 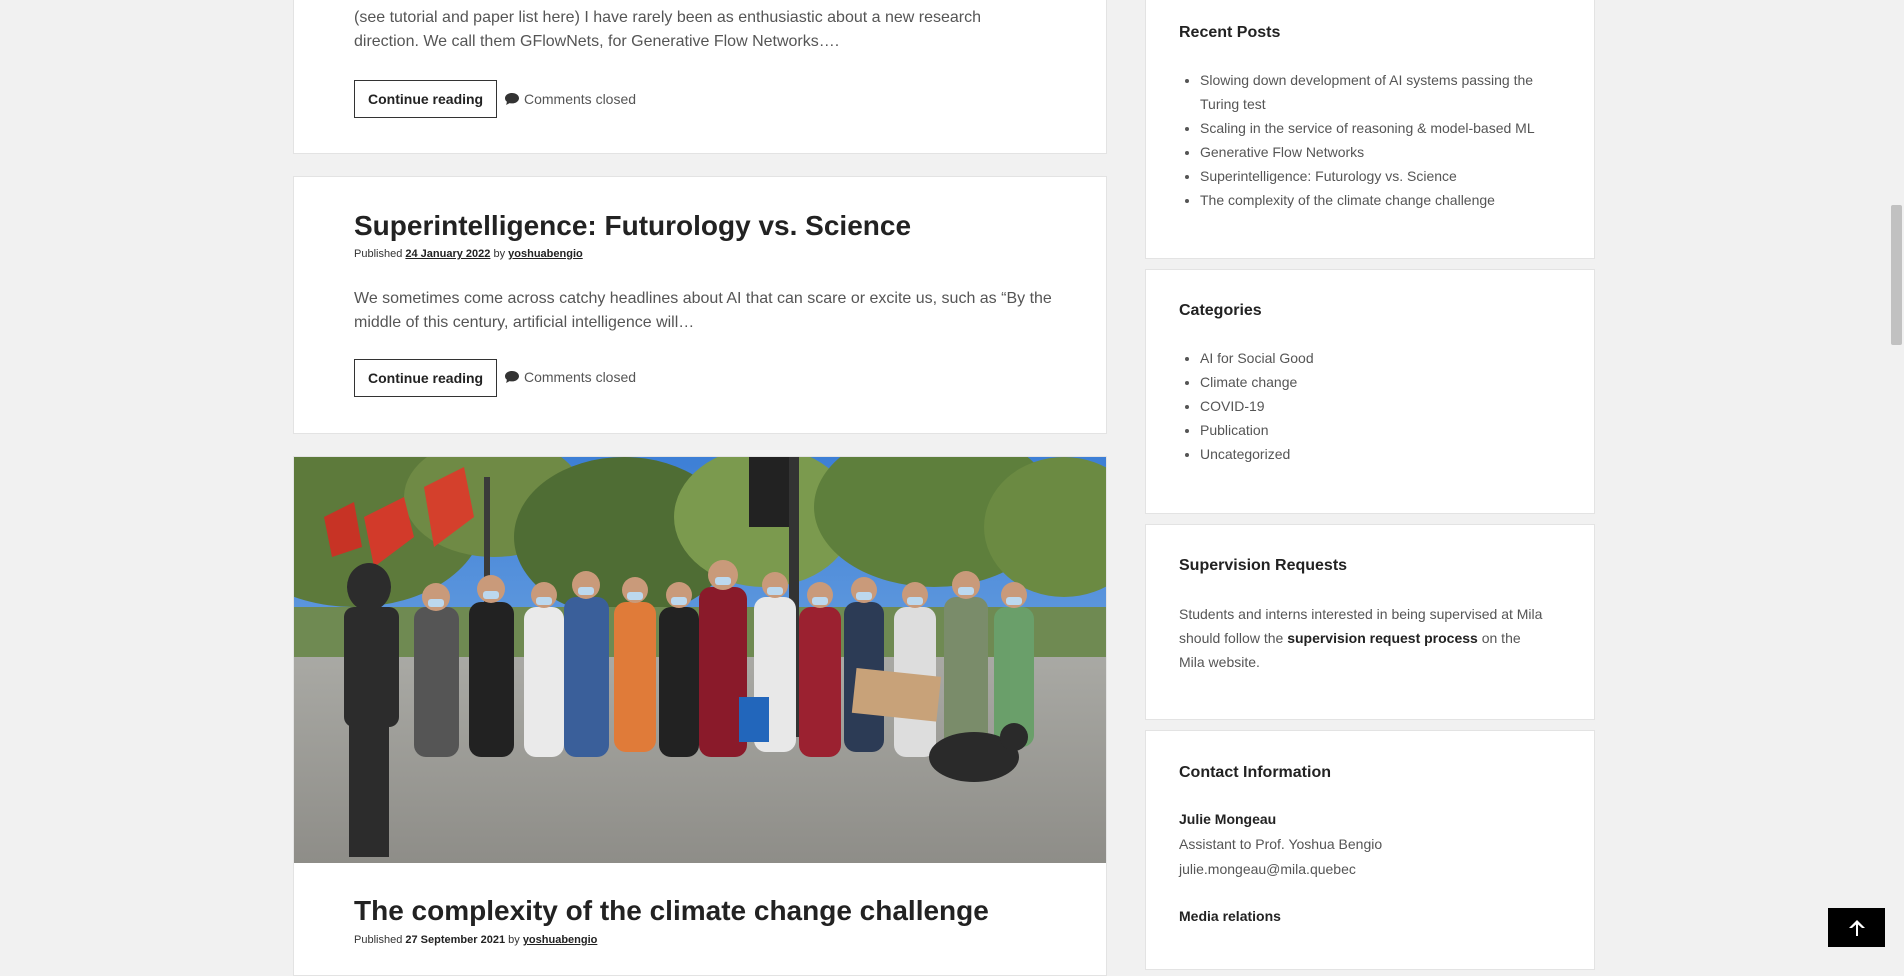 I want to click on page-scrollbar, so click(x=1895, y=473).